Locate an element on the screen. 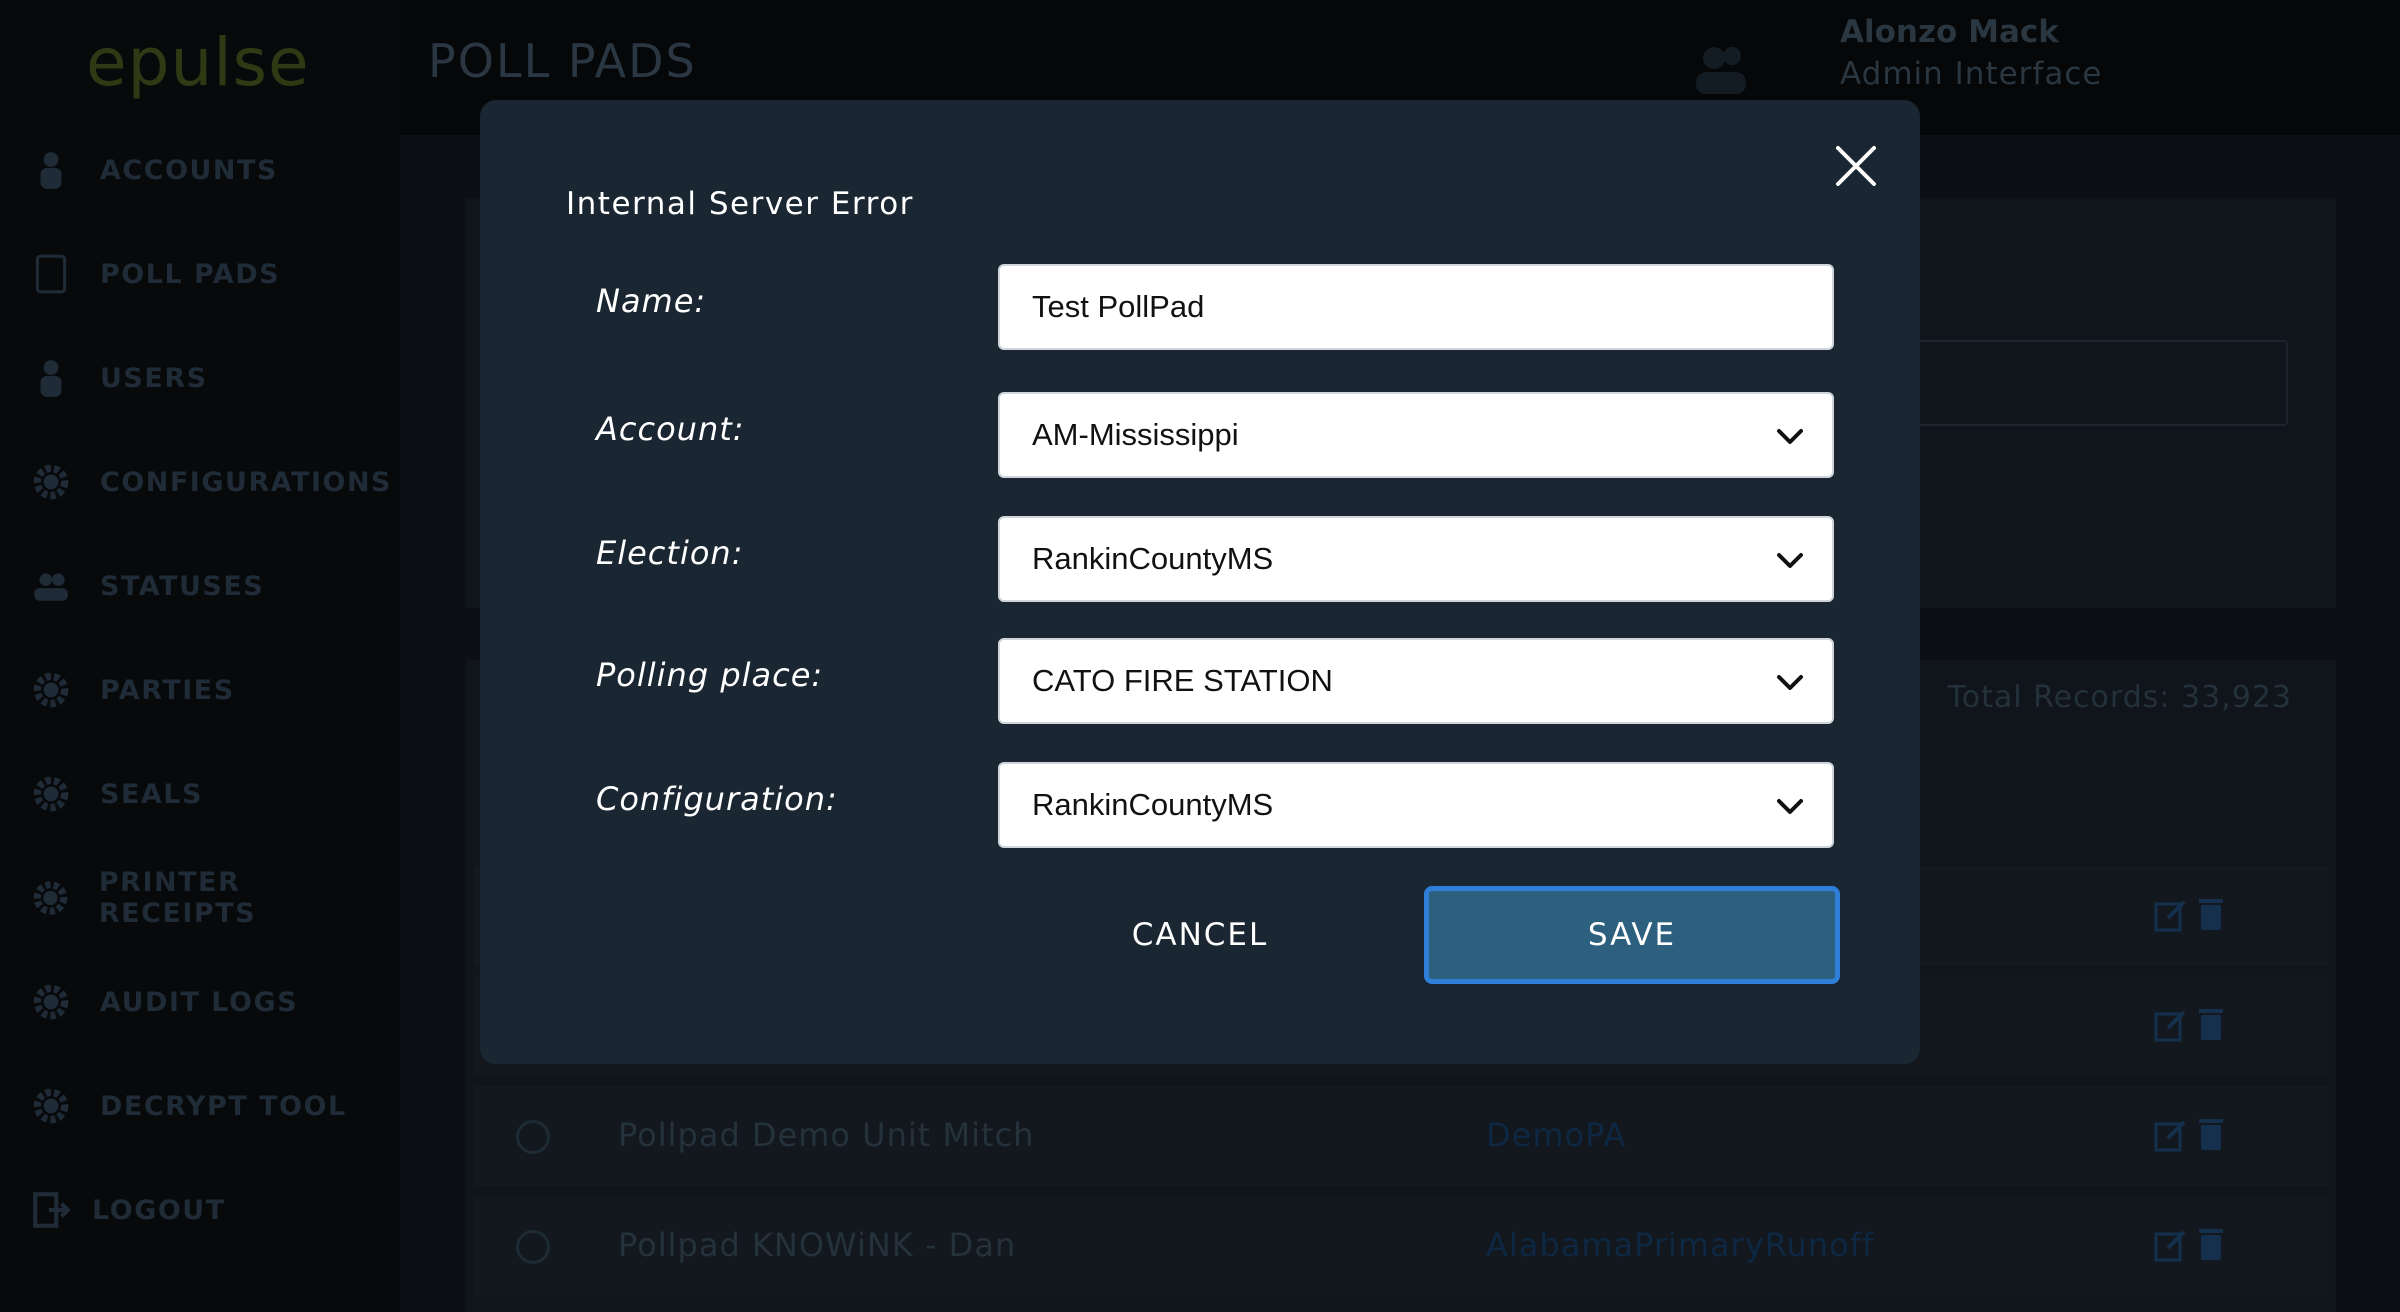 The height and width of the screenshot is (1312, 2400). configuration-selected-value: RankinCountyMS is located at coordinates (1153, 804).